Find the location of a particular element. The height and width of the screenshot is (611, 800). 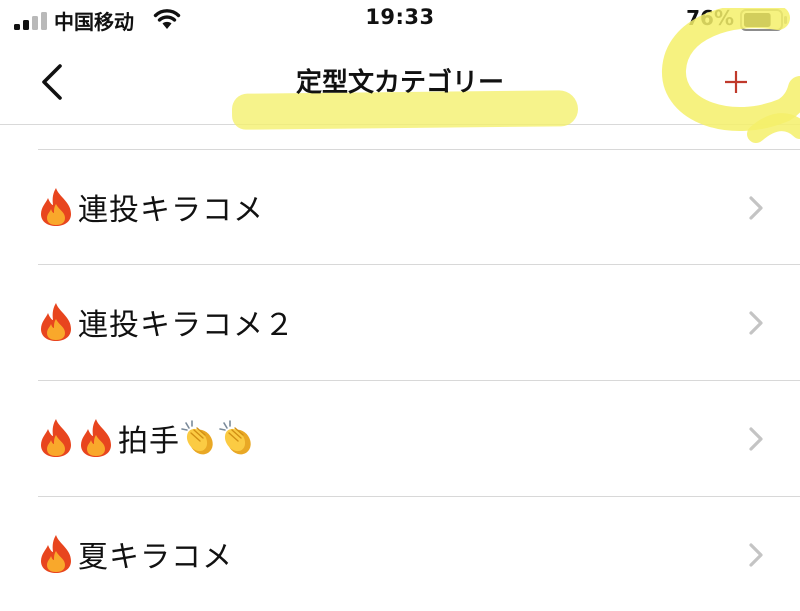

page-title: 定型文カテゴリー is located at coordinates (399, 83).